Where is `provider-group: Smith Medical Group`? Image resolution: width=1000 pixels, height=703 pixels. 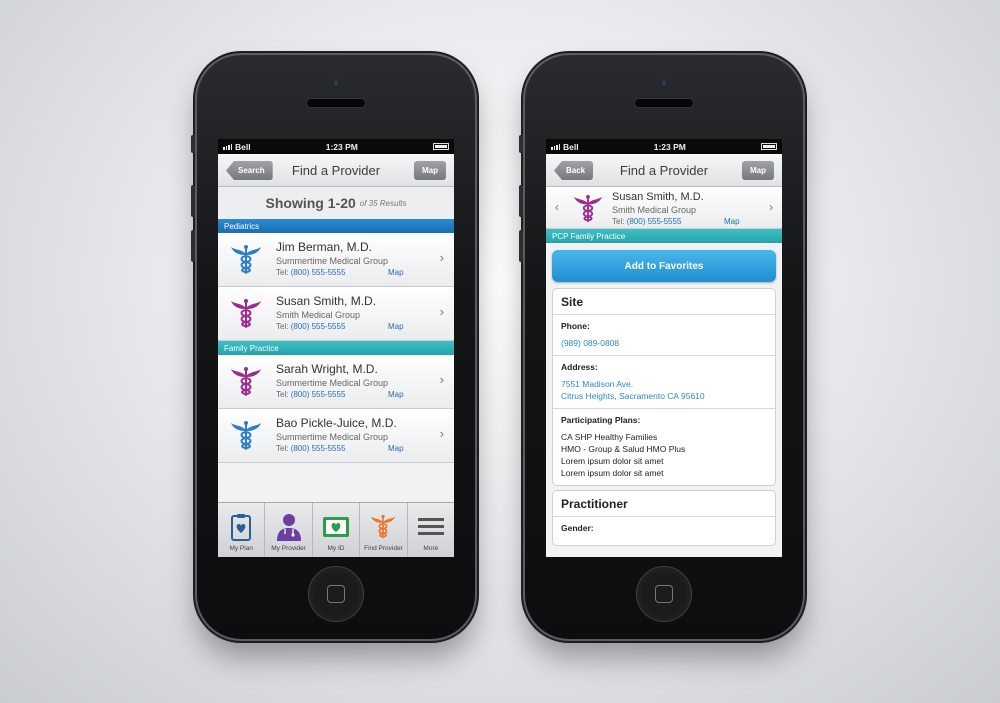 provider-group: Smith Medical Group is located at coordinates (654, 210).